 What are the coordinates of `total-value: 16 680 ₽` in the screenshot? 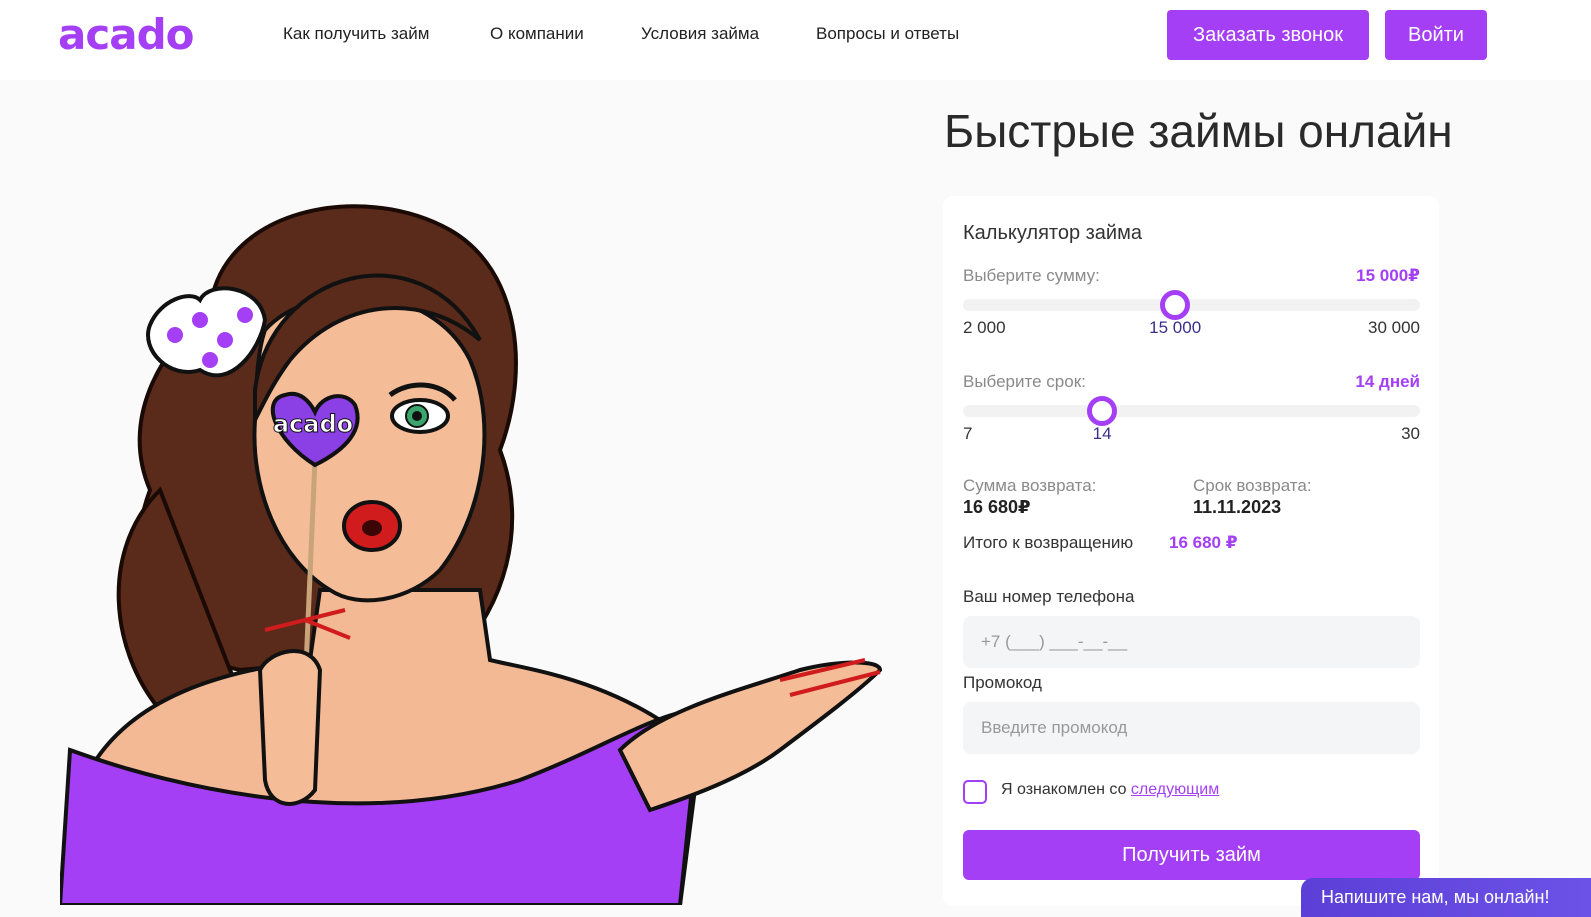 It's located at (1203, 542).